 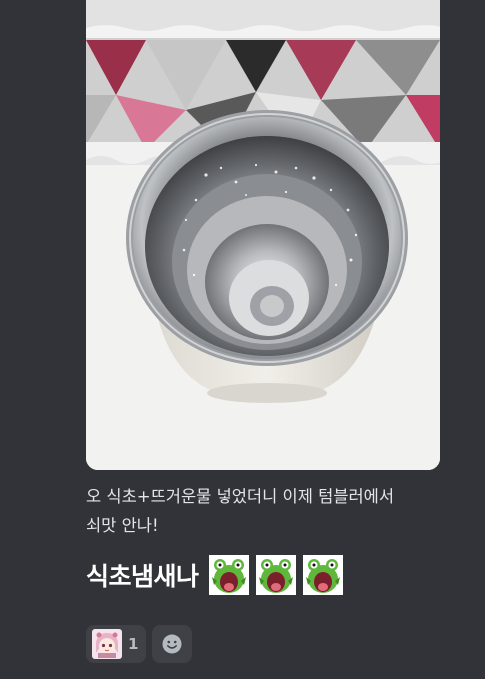 I want to click on anime-girl-sticker-emote, so click(x=107, y=644).